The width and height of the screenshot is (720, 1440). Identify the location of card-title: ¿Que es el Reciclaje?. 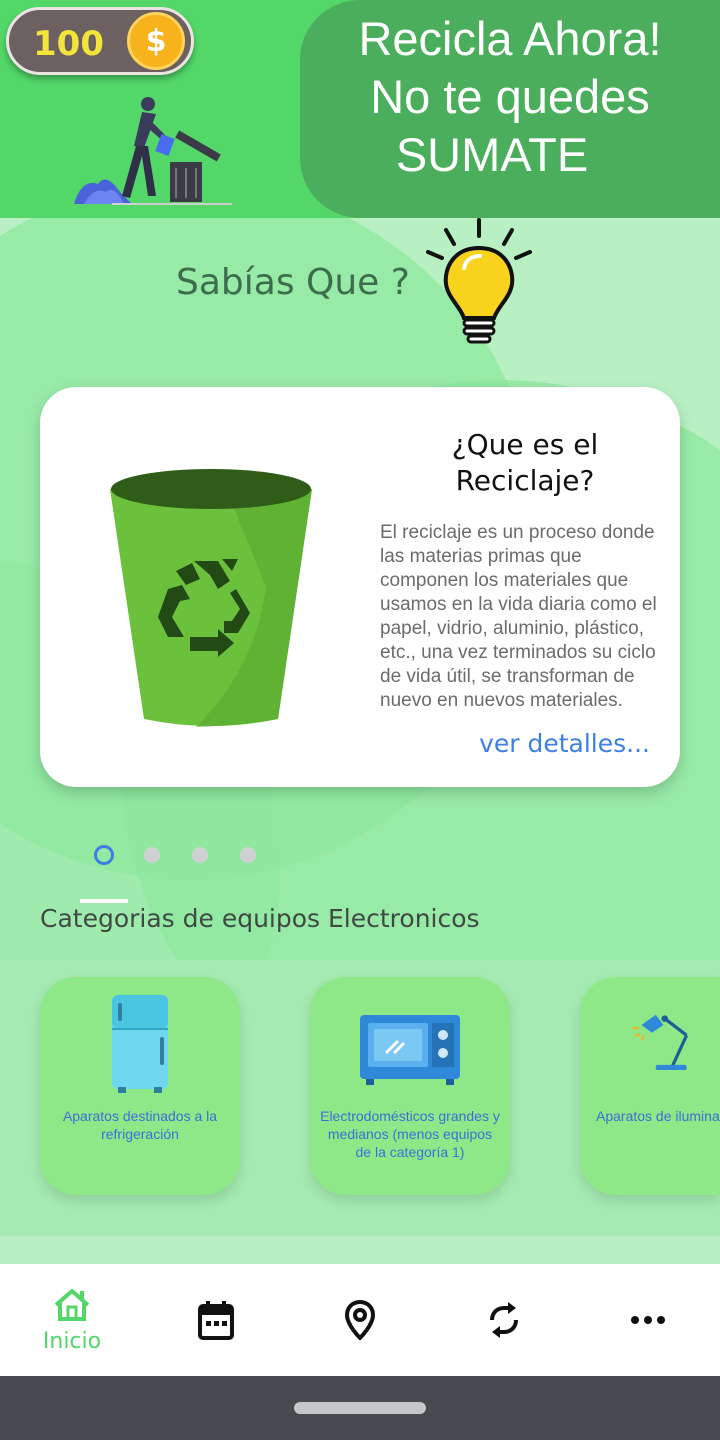
(525, 462).